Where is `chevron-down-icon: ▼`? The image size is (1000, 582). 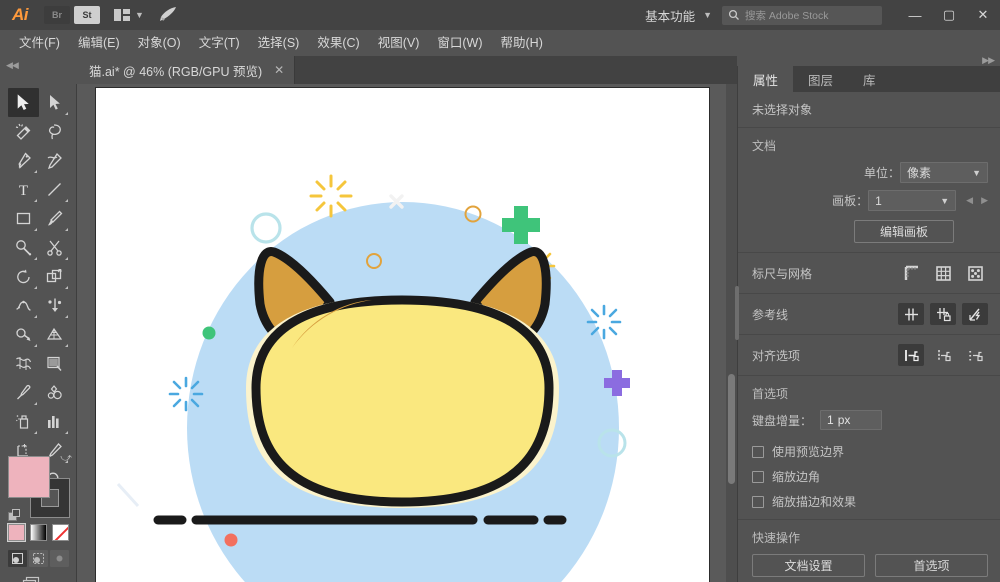 chevron-down-icon: ▼ is located at coordinates (707, 15).